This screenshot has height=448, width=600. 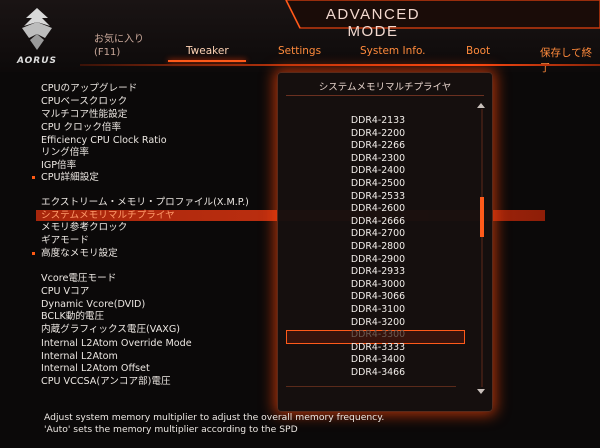 I want to click on menu-item-vcore-voltage-mode: Vcore電圧モード, so click(x=78, y=278).